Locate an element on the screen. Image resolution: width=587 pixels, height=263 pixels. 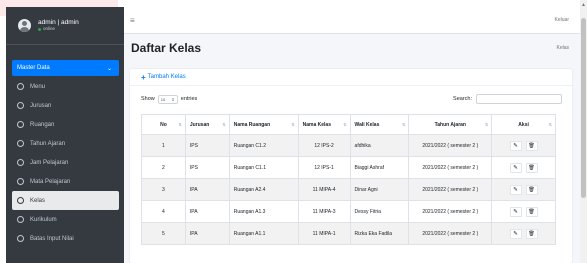
column-header-no: No ⇅ is located at coordinates (163, 124).